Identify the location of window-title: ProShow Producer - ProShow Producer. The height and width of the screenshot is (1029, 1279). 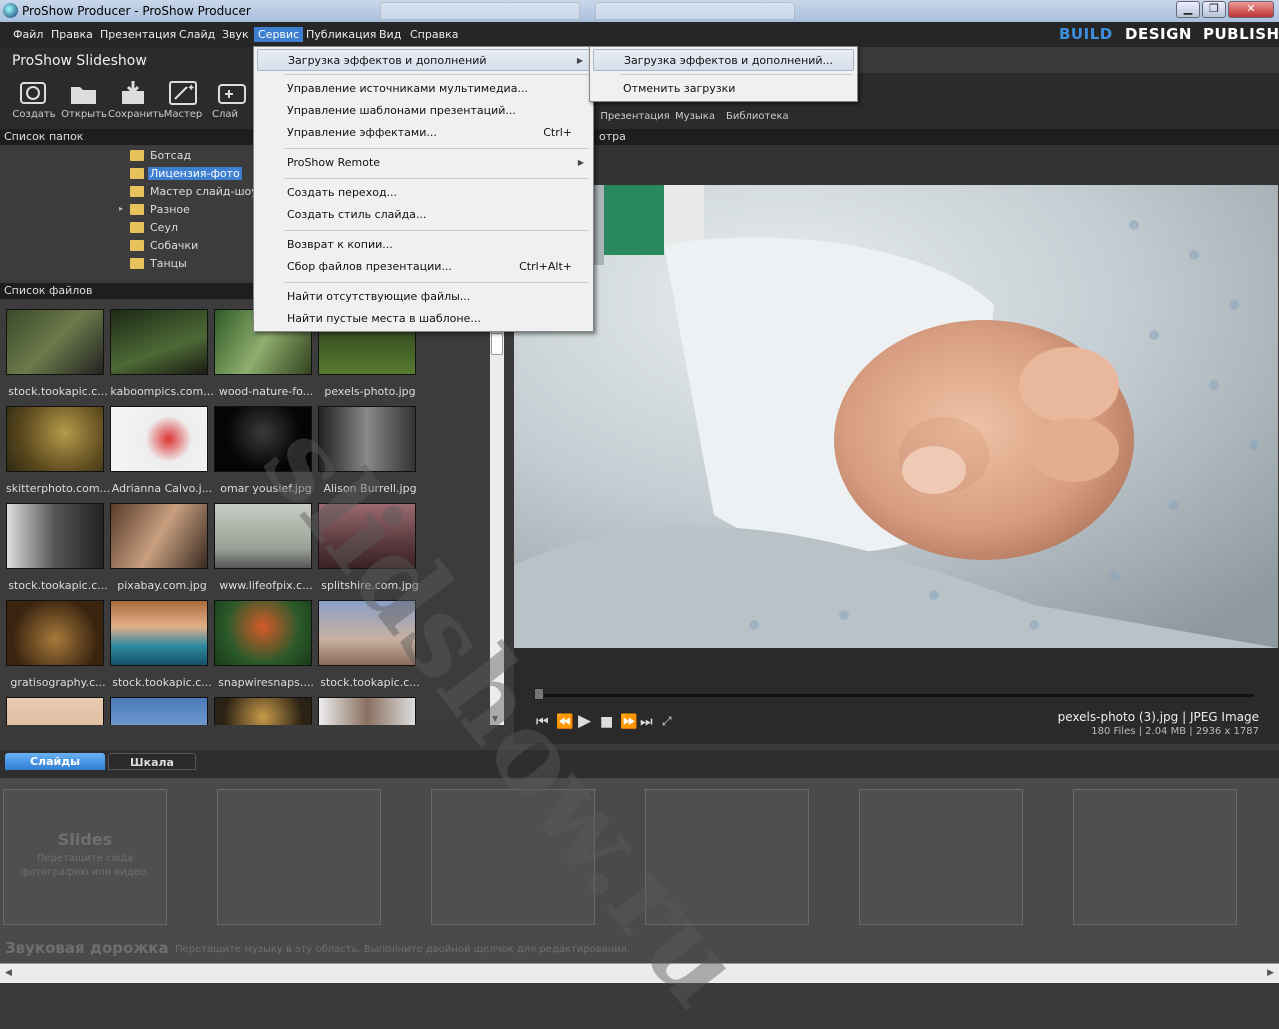
(136, 11).